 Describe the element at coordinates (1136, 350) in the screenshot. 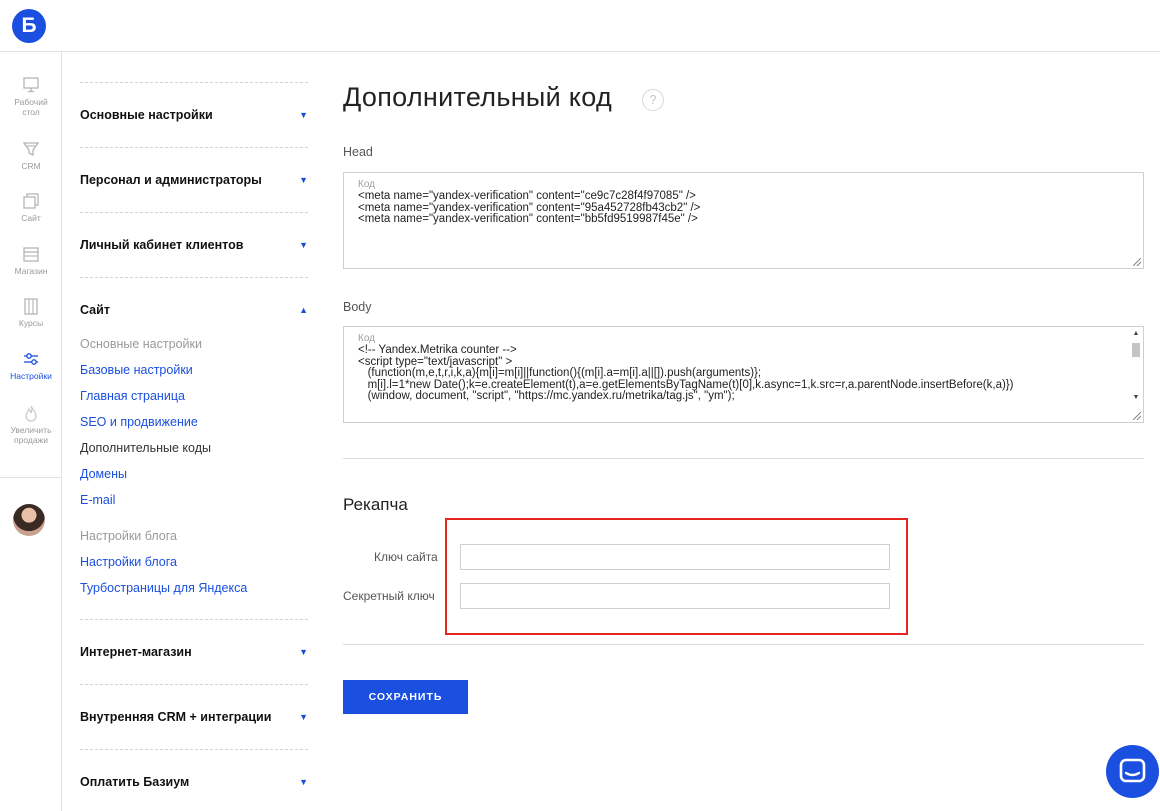

I see `scroll-thumb` at that location.